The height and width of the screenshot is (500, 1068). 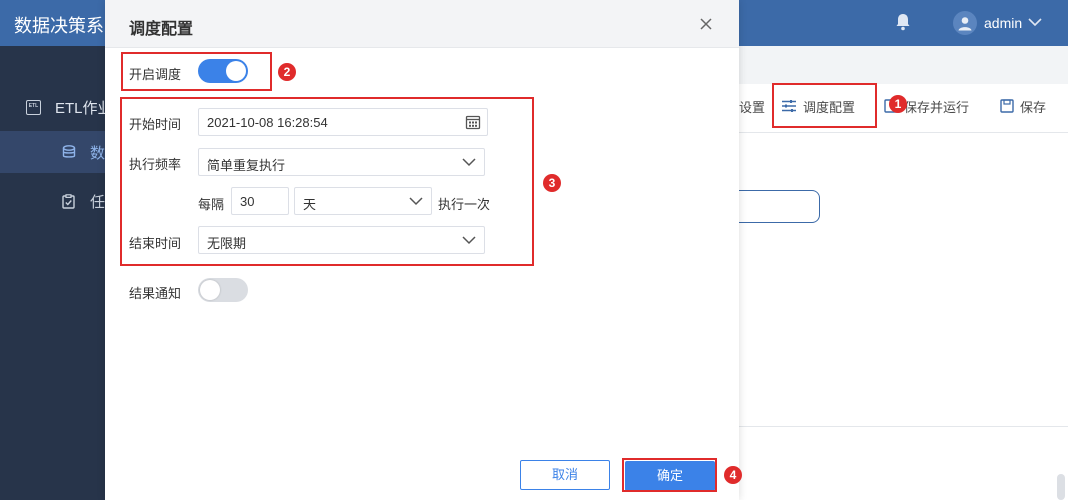 What do you see at coordinates (706, 24) in the screenshot?
I see `close-icon` at bounding box center [706, 24].